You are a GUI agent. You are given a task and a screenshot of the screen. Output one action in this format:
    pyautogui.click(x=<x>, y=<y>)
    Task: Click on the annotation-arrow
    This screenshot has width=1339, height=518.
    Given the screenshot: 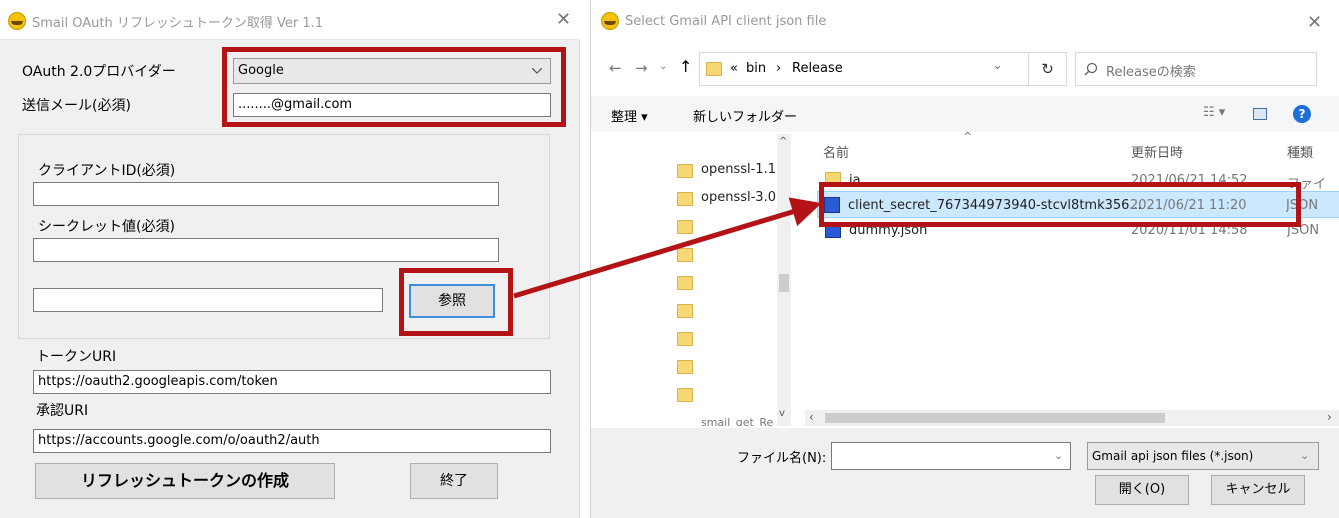 What is the action you would take?
    pyautogui.click(x=667, y=248)
    